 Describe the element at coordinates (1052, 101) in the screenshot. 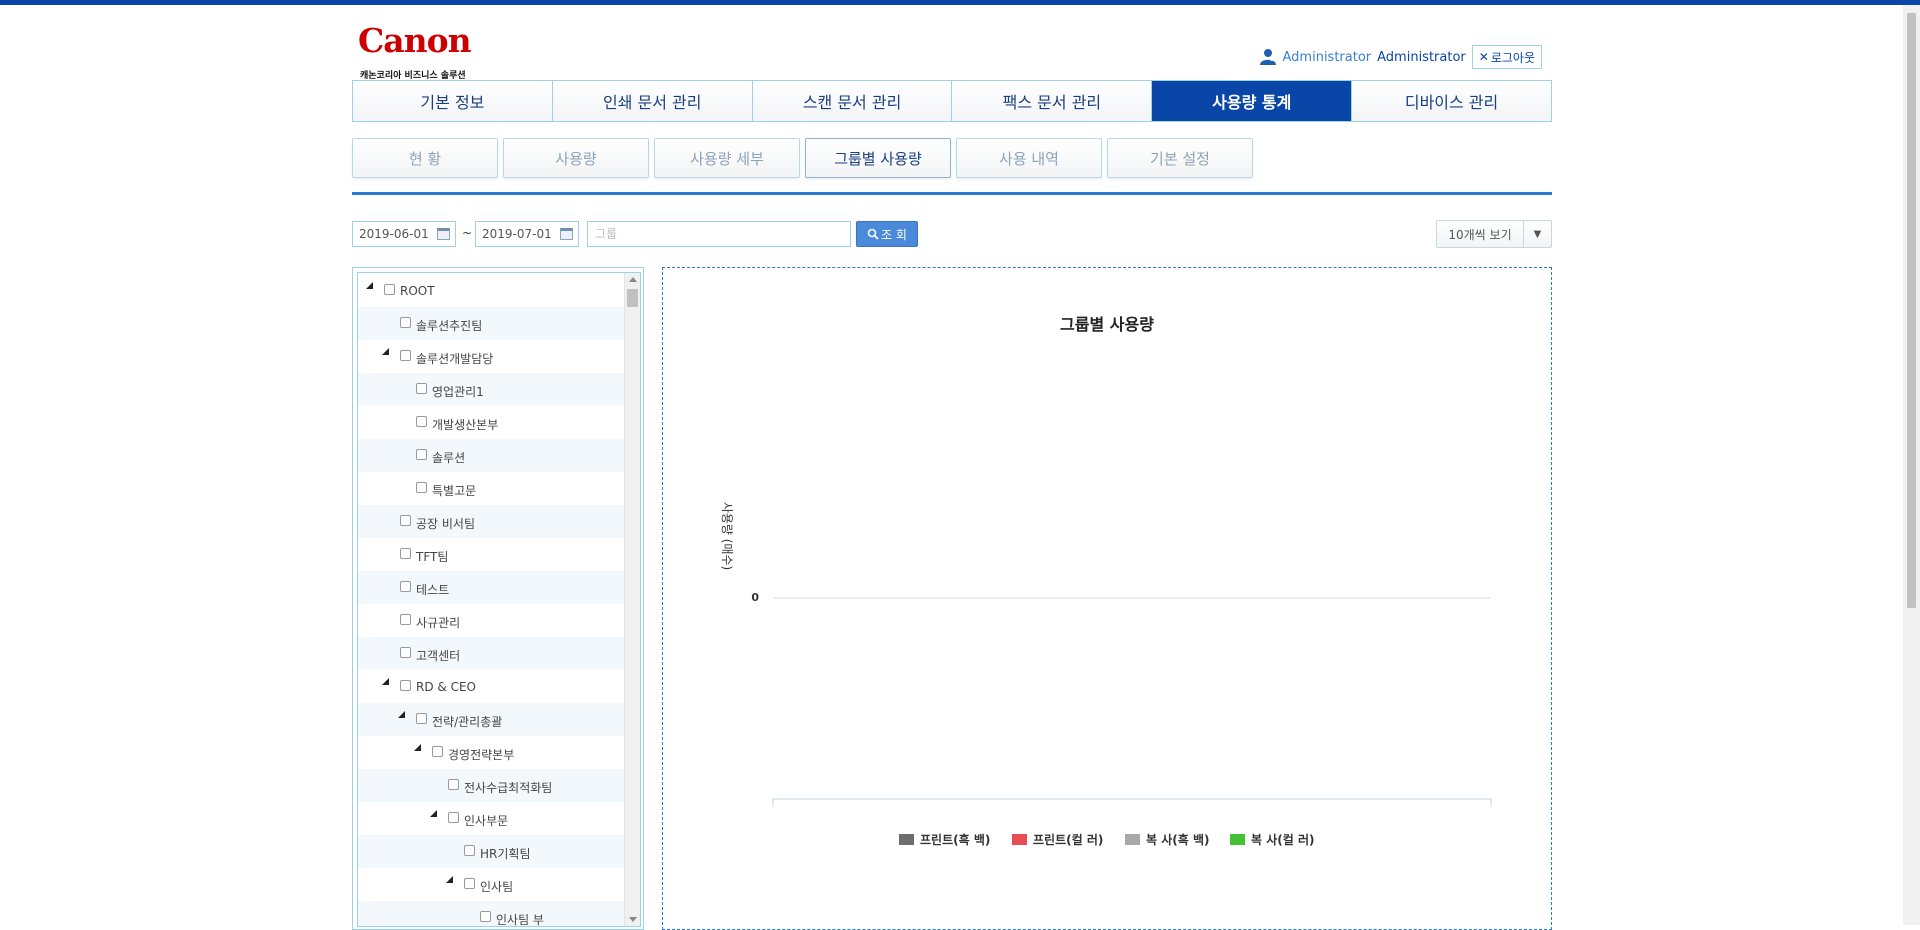

I see `main-tab-fax-docs: 팩스 문서 관리` at that location.